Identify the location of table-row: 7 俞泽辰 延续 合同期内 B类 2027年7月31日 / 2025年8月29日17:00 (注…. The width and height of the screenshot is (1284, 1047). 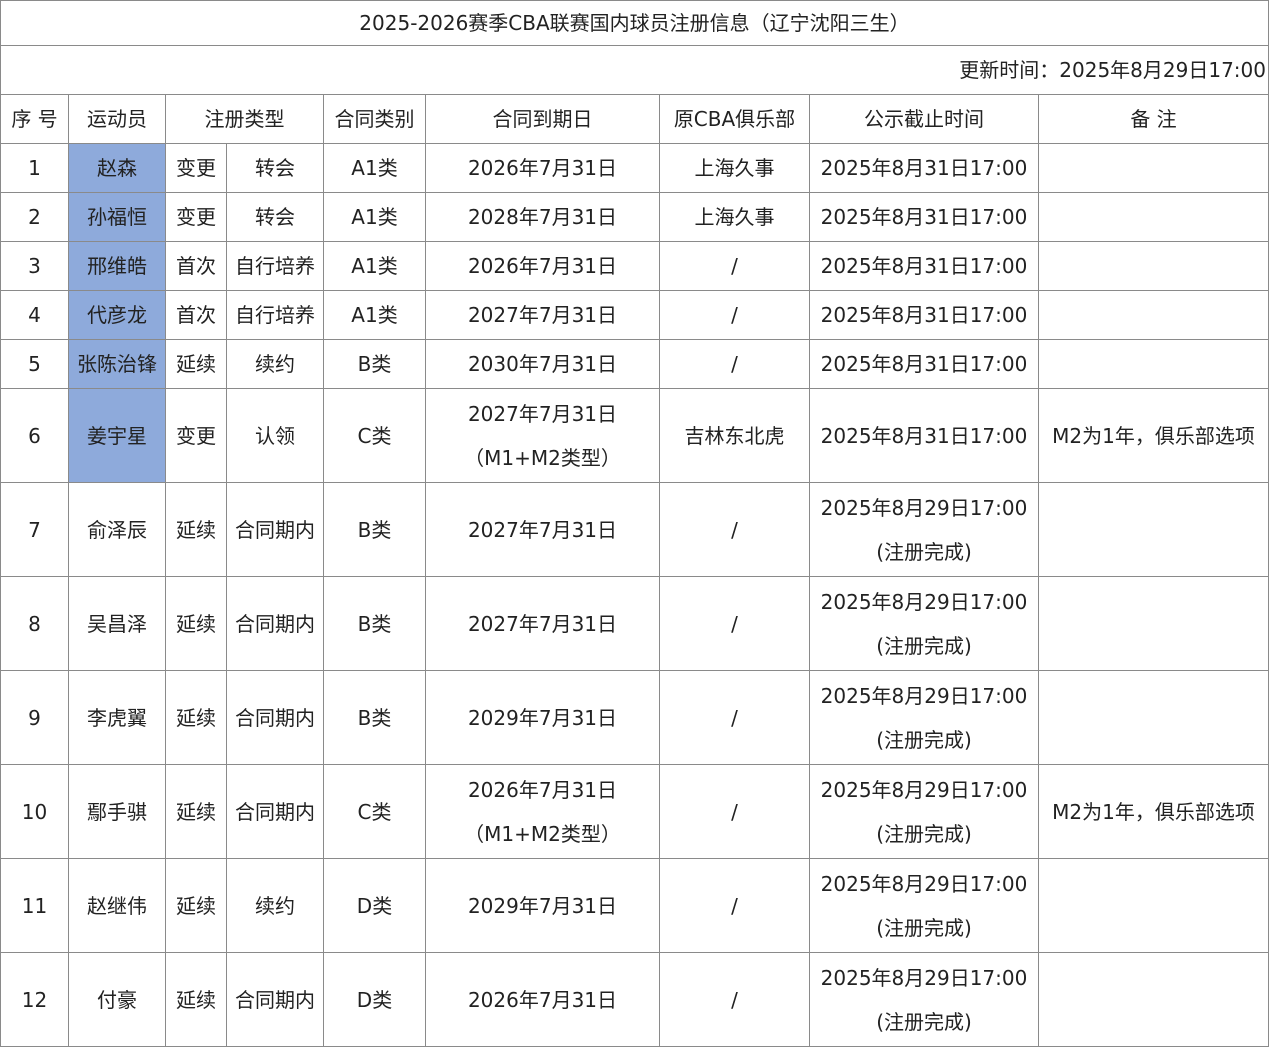
(634, 529).